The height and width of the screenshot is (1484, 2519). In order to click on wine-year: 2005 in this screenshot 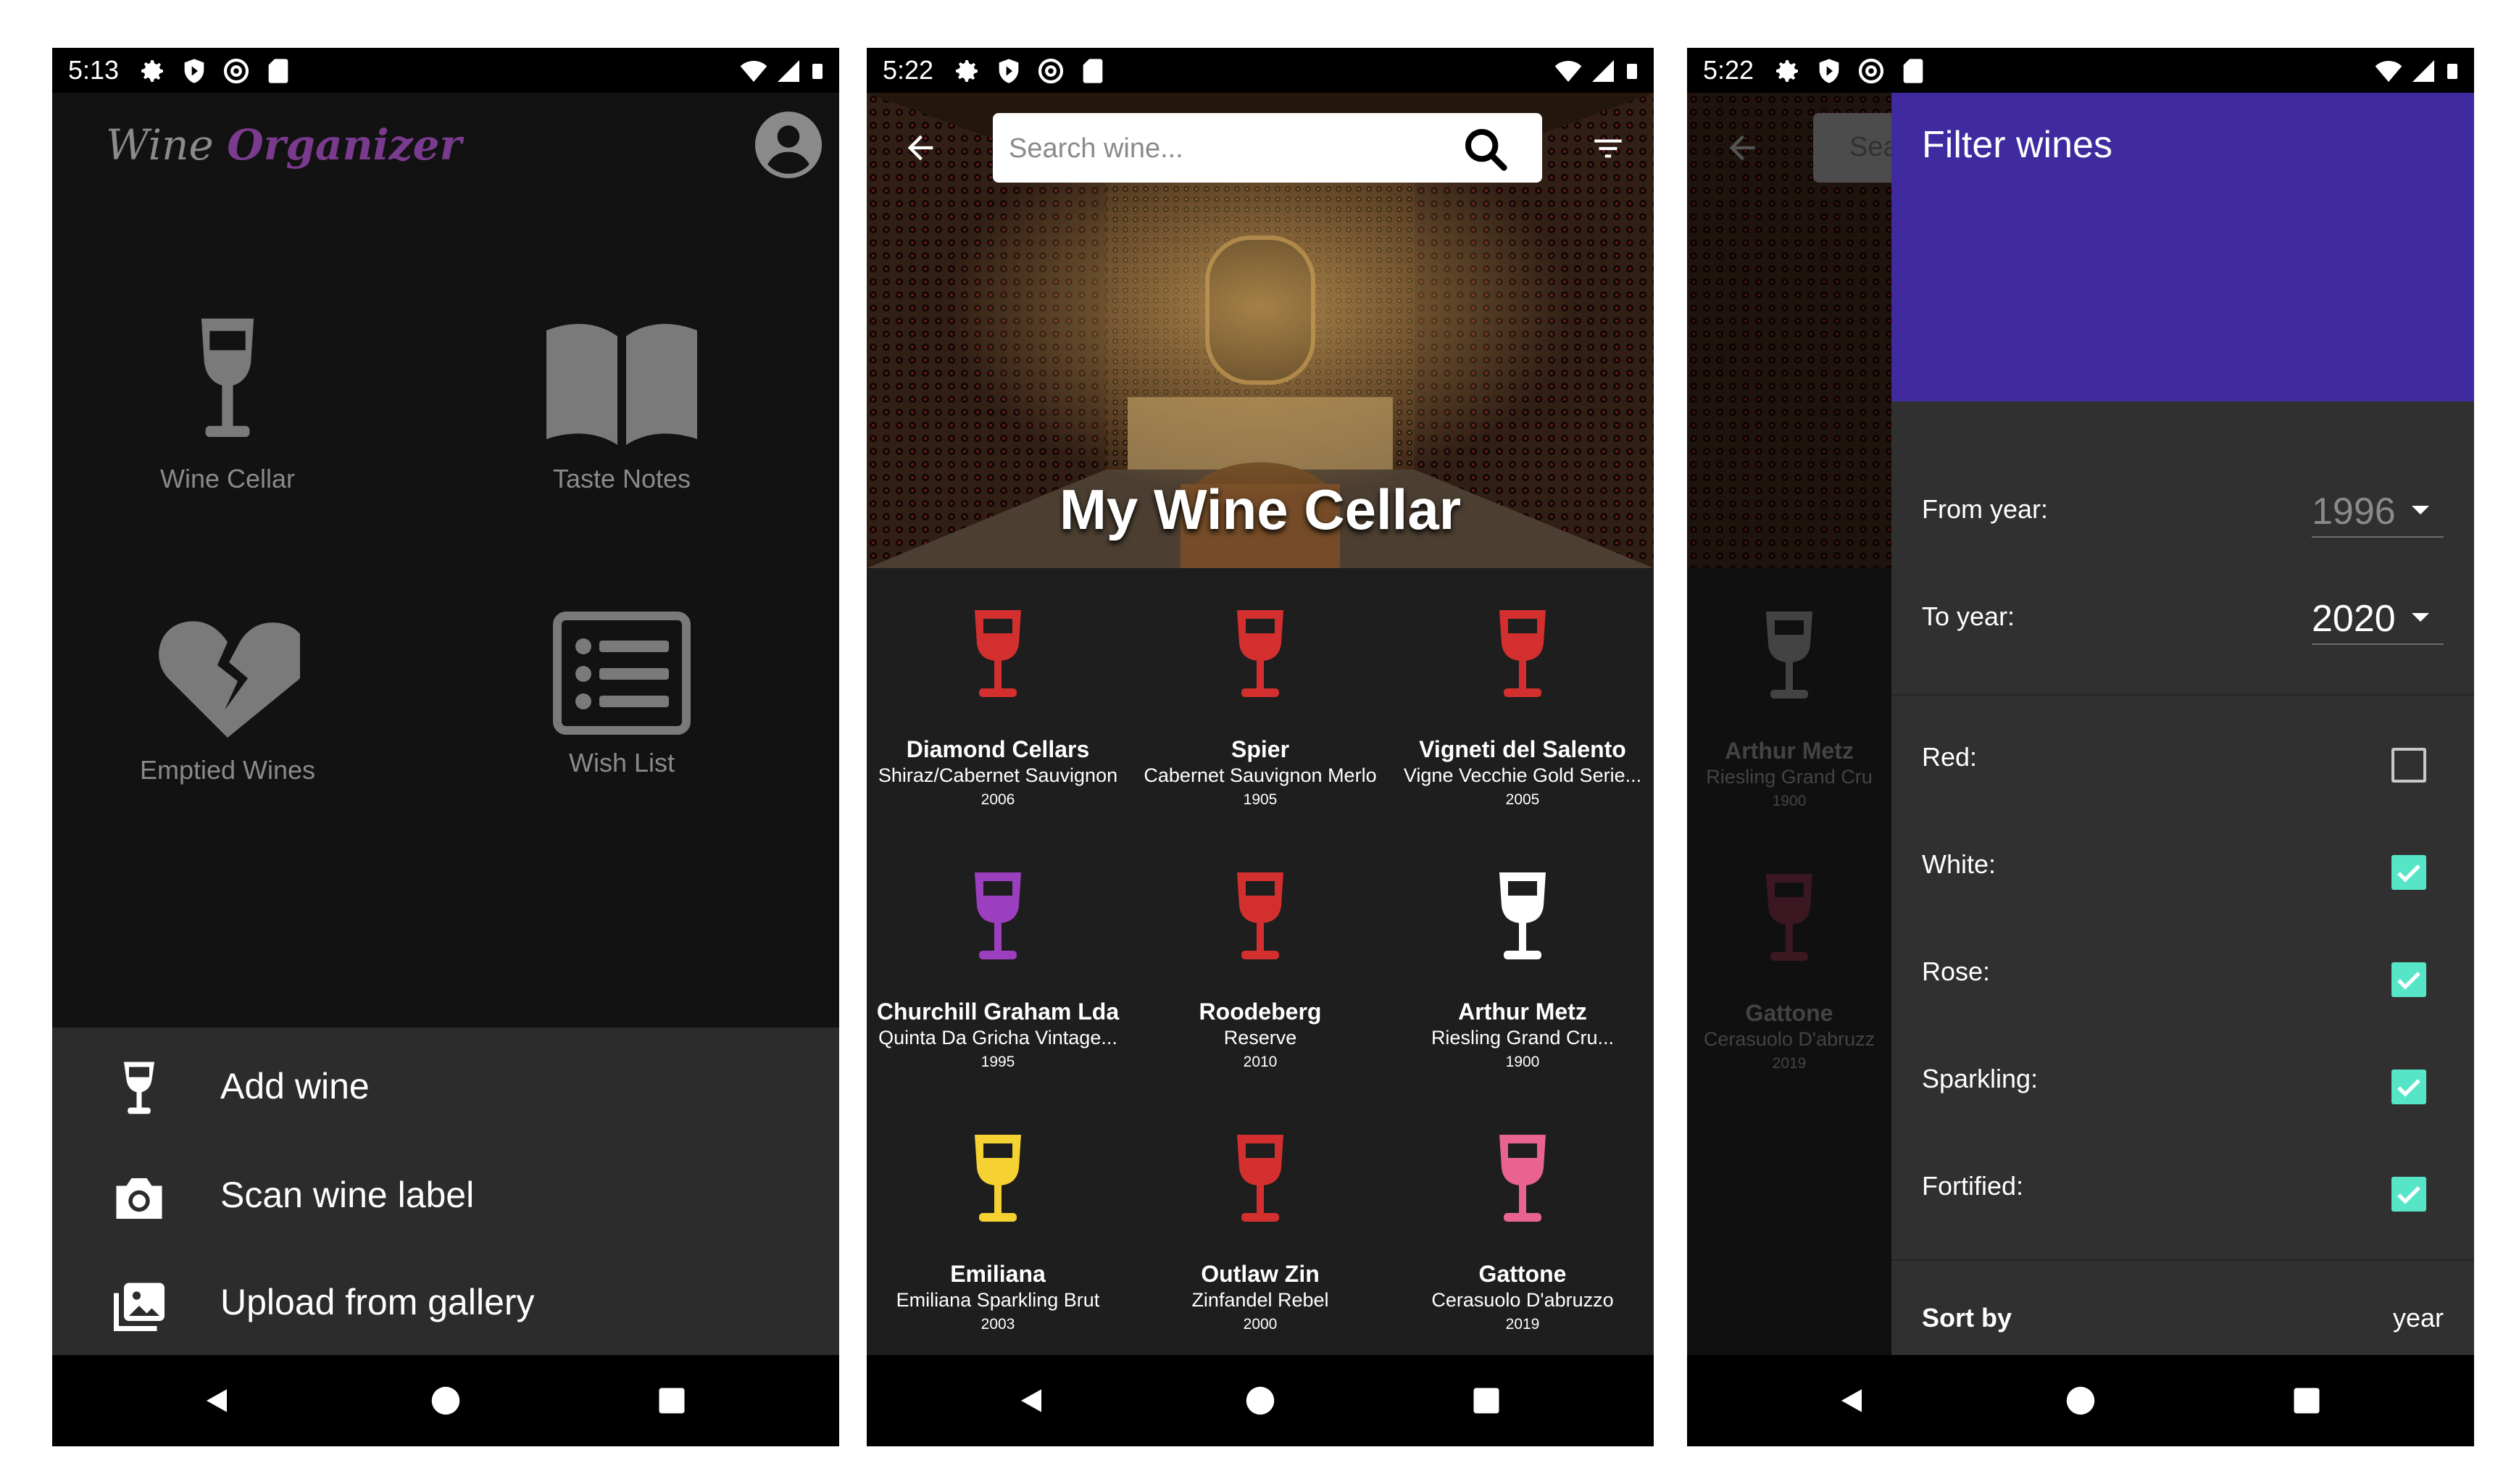, I will do `click(1522, 800)`.